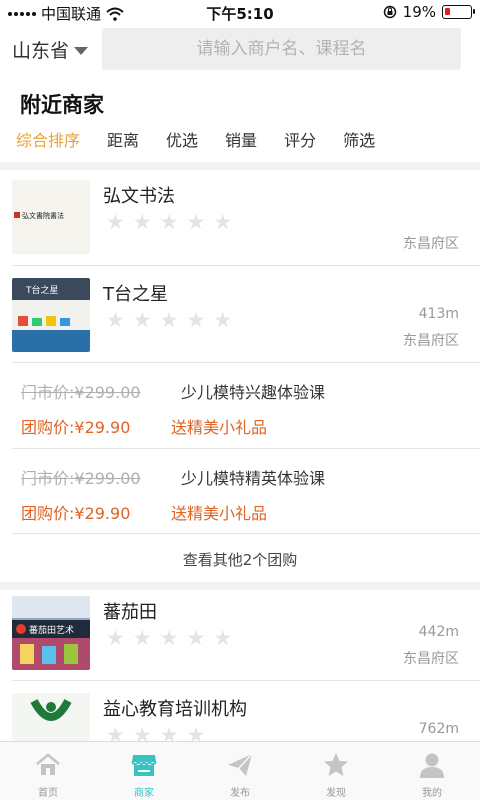 This screenshot has height=800, width=480. I want to click on tab-home: 首页, so click(48, 771).